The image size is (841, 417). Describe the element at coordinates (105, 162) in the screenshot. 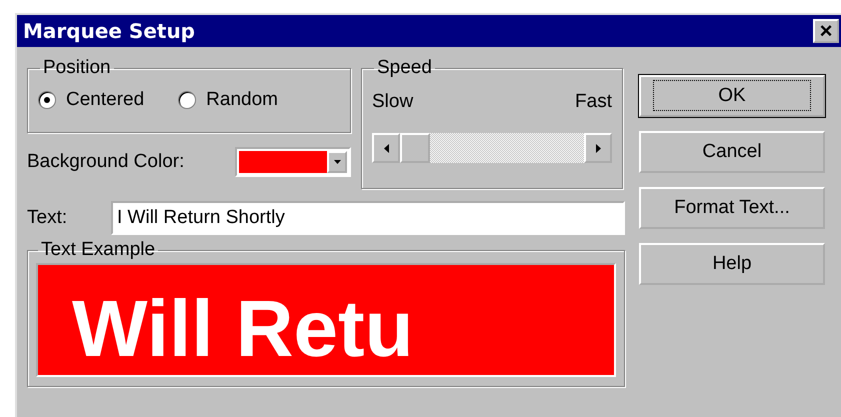

I see `field-label: Background Color:` at that location.